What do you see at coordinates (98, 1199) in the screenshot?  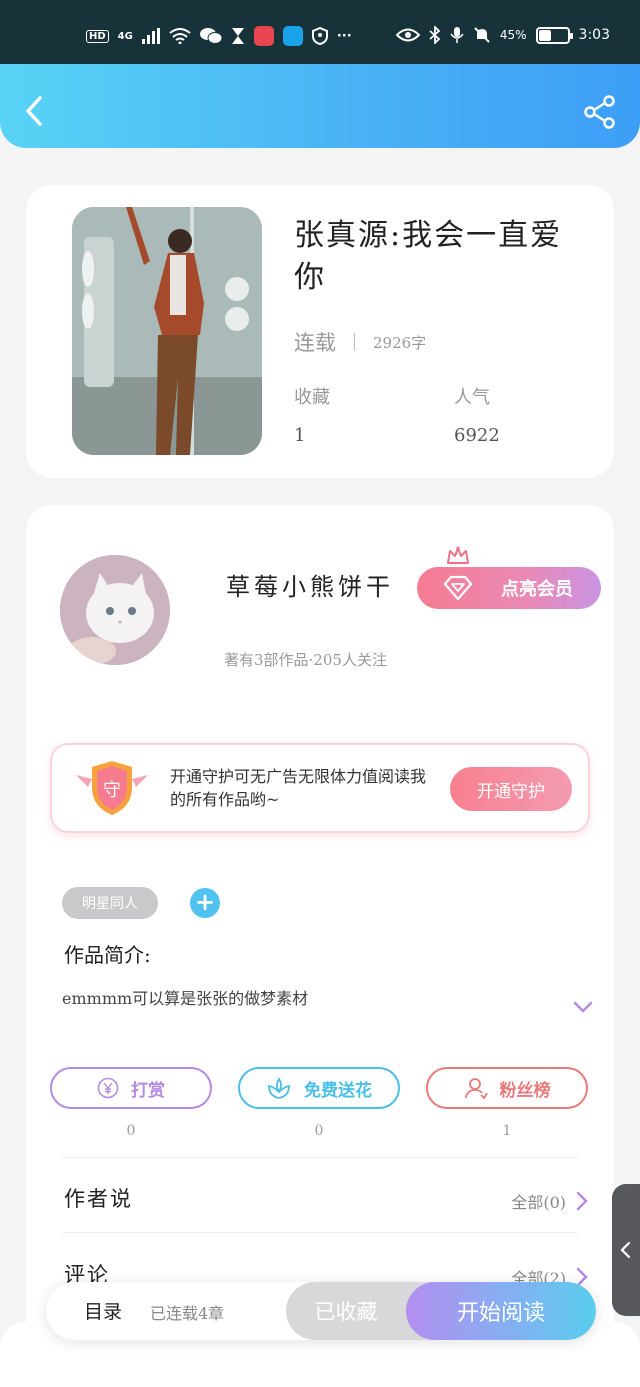 I see `author-says-label: 作者说` at bounding box center [98, 1199].